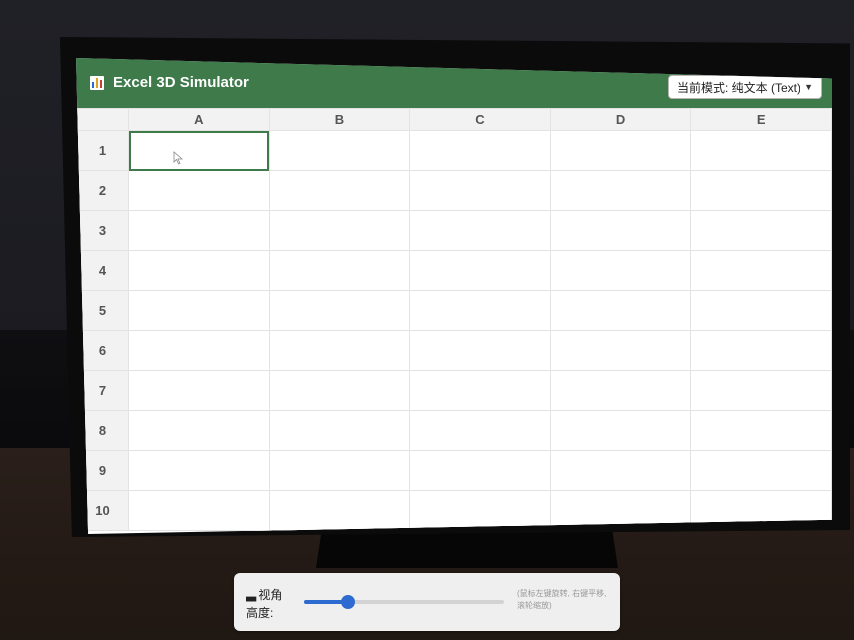  I want to click on camera-height-label-group: ▄▄ 视角高度:, so click(270, 604).